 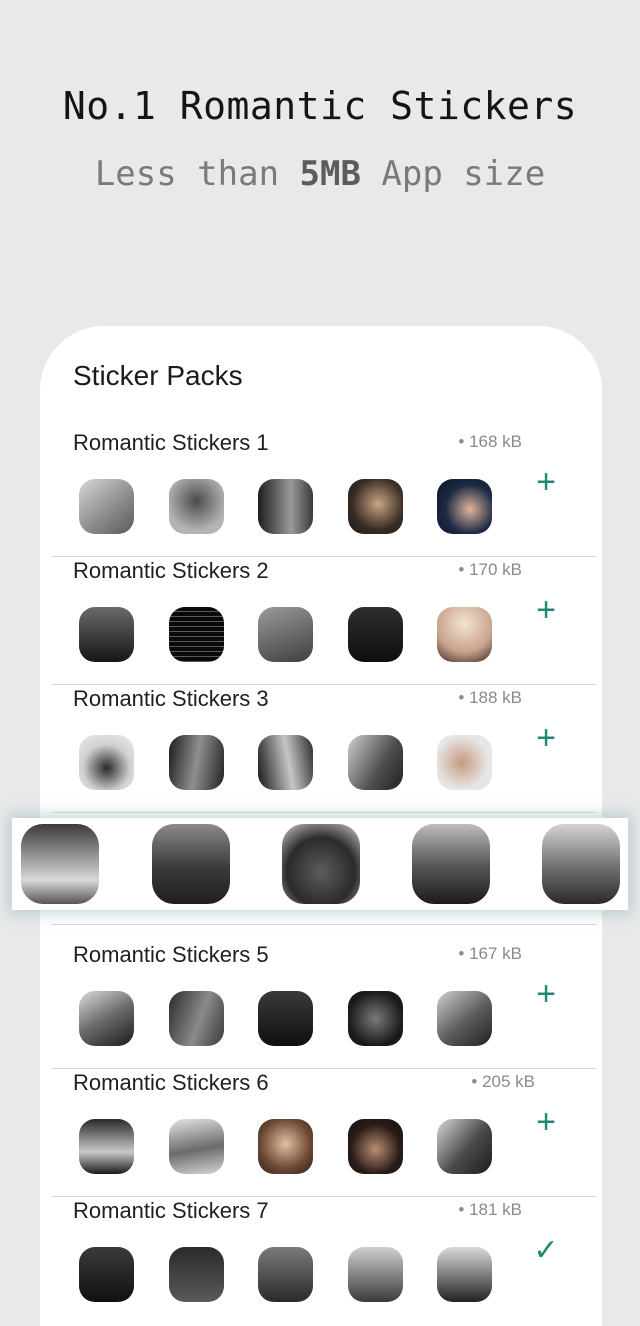 I want to click on enlarged-sticker-preview-strip, so click(x=320, y=864).